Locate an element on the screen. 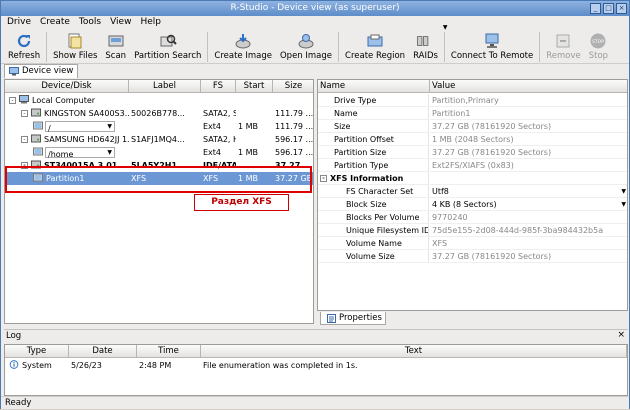 The height and width of the screenshot is (410, 630). partition-search-button: Partition Search is located at coordinates (167, 47).